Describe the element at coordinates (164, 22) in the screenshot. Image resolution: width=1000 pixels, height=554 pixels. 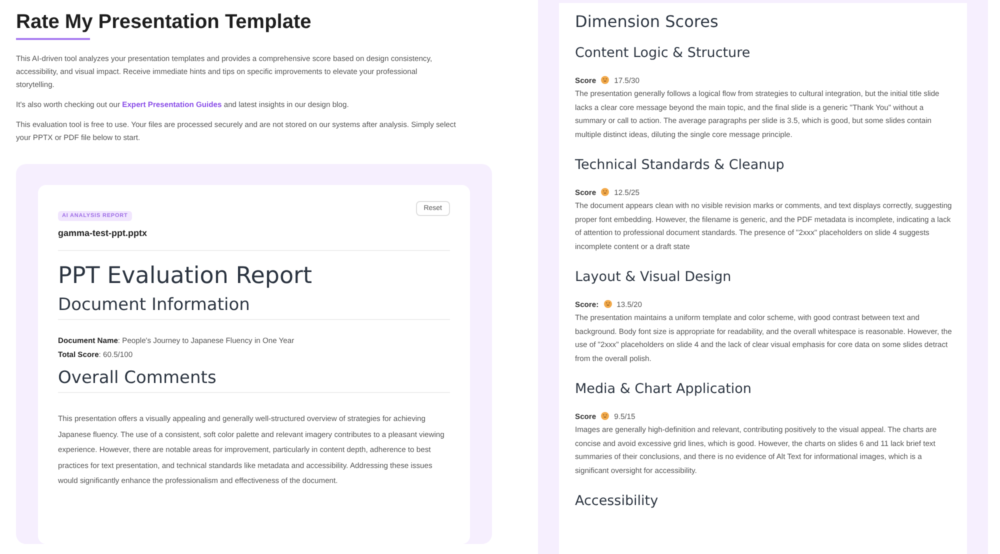
I see `page-title: Rate My Presentation Template` at that location.